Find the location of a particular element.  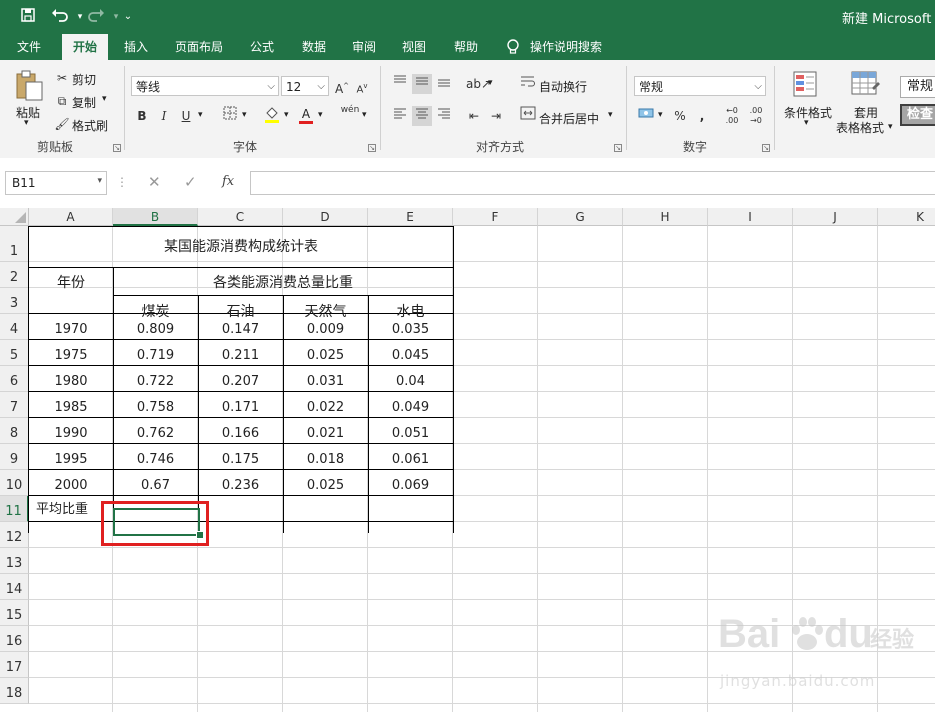

name-box-dropdown-icon: ▾ is located at coordinates (99, 181).